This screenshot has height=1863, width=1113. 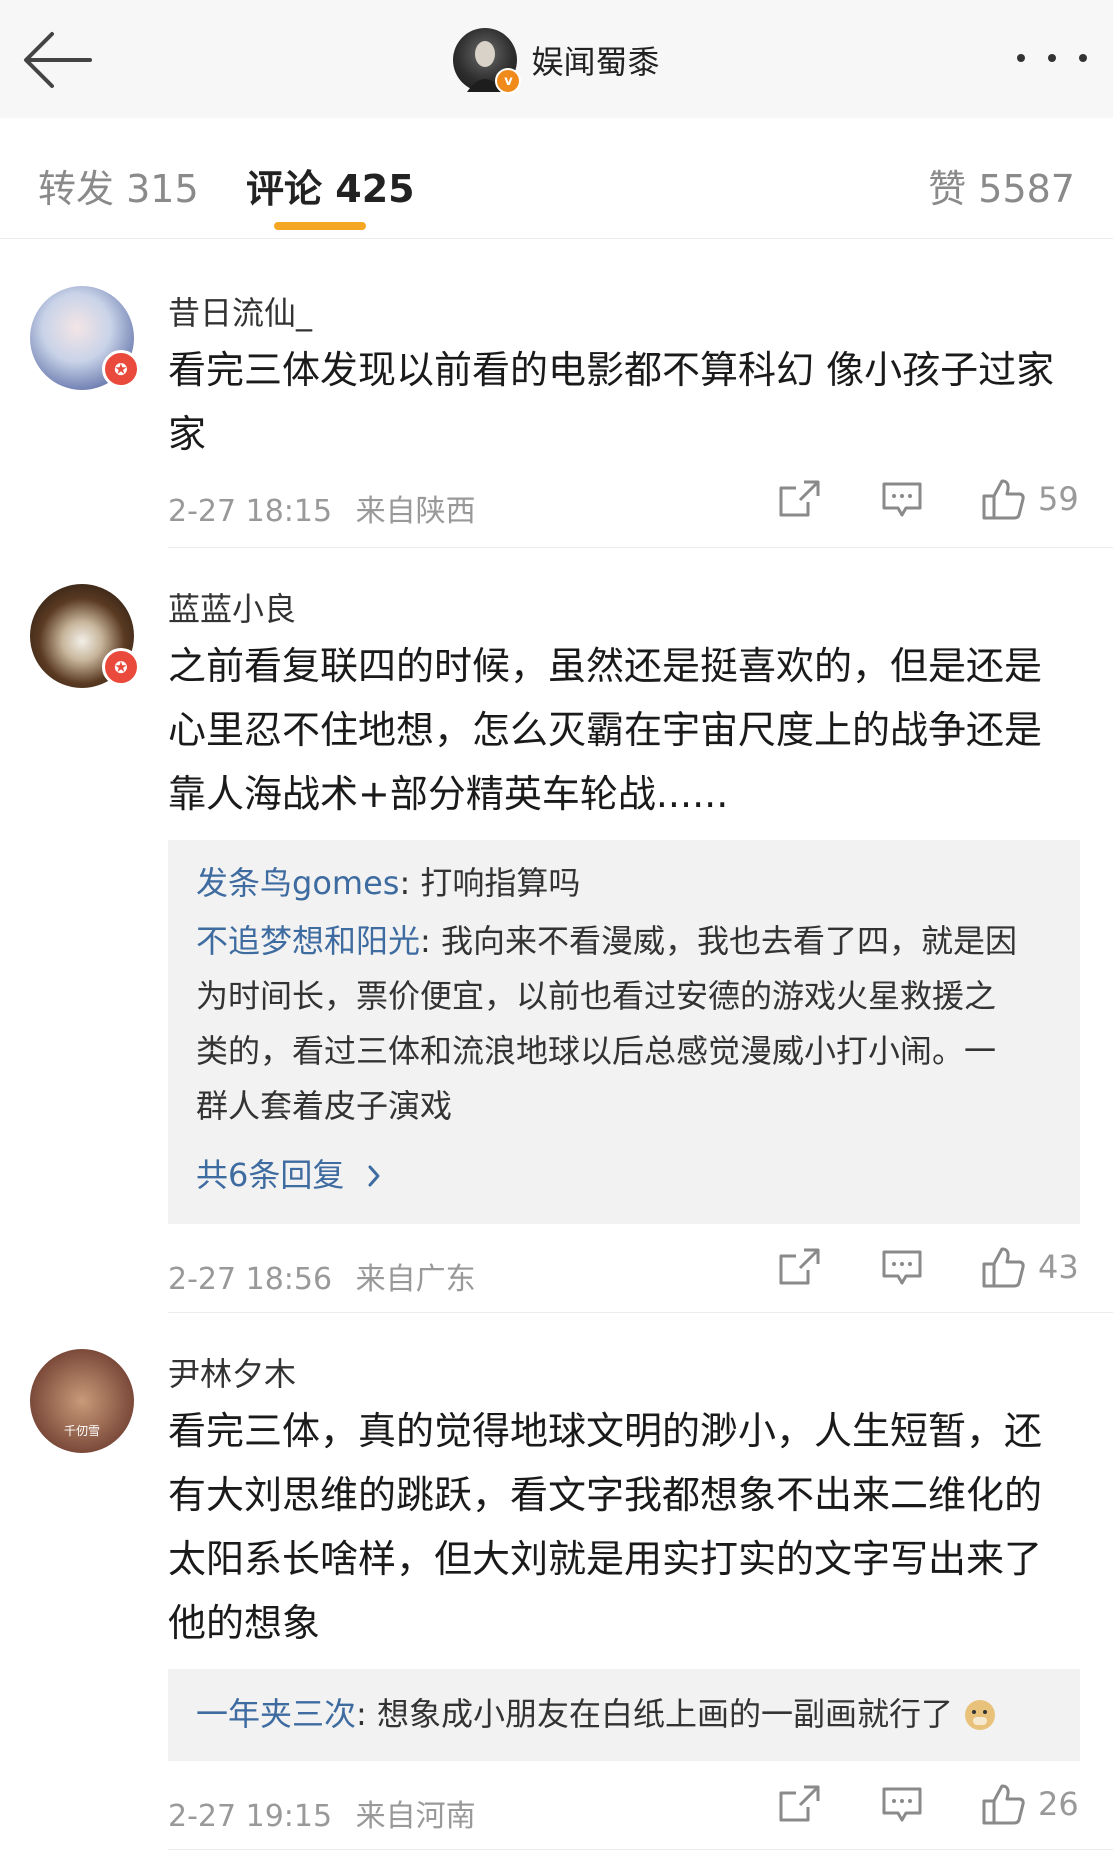 I want to click on tab-like-count: 5587, so click(x=1026, y=189).